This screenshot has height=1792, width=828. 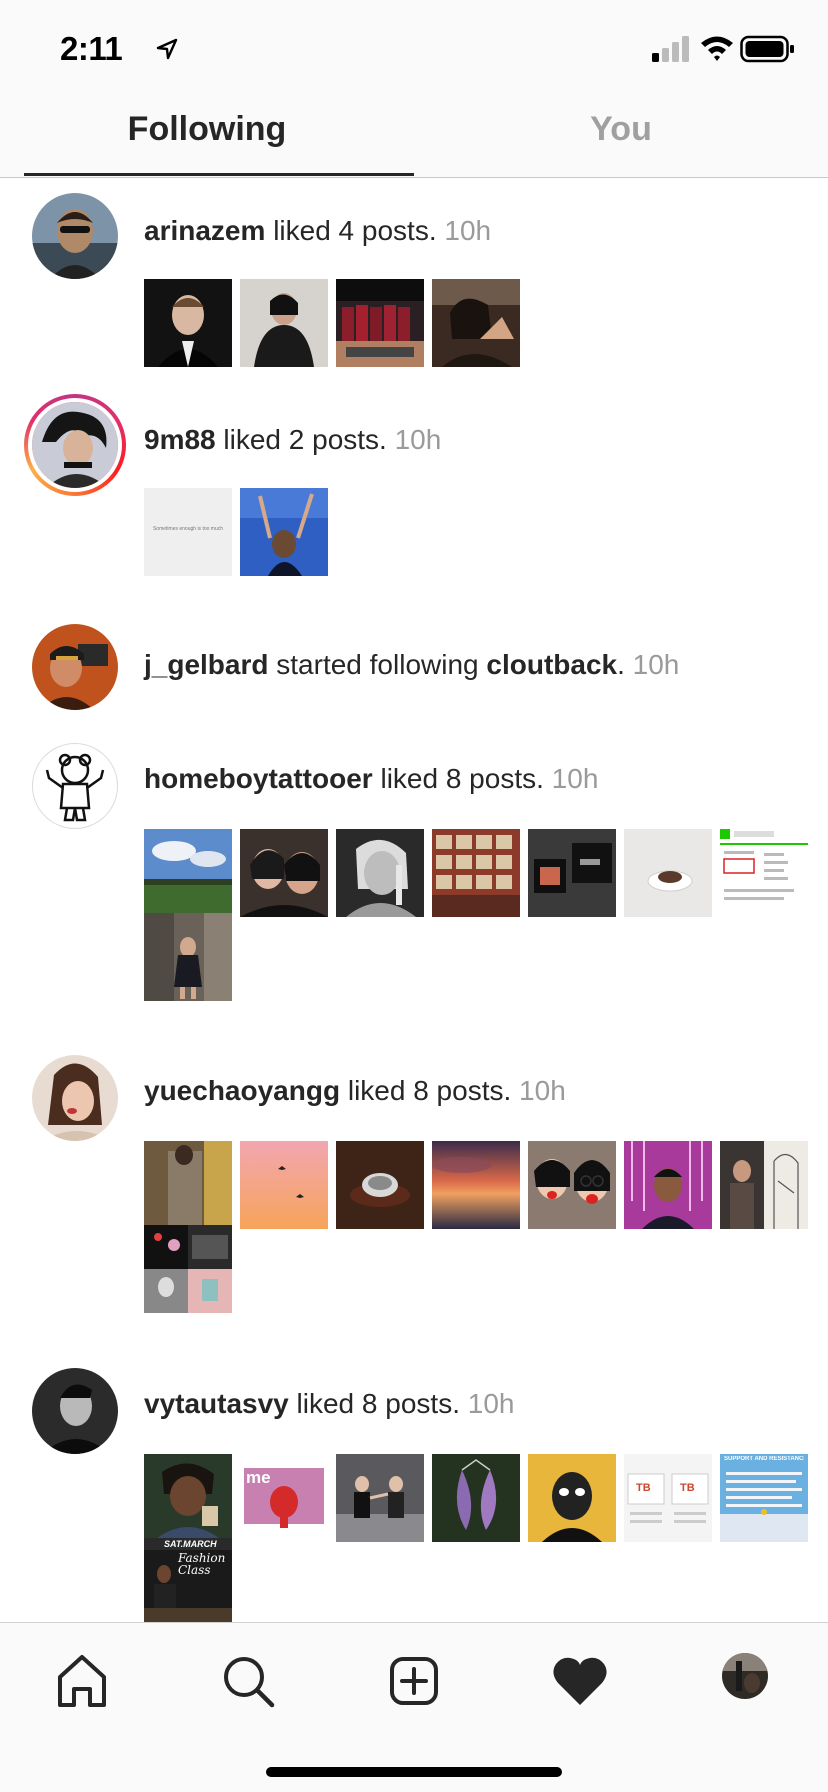 I want to click on status-time: 2:11, so click(x=91, y=48).